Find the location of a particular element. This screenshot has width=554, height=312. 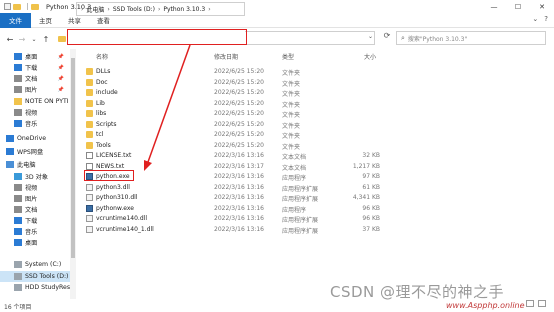

sidebar-item: 桌面 📌 is located at coordinates (35, 56).